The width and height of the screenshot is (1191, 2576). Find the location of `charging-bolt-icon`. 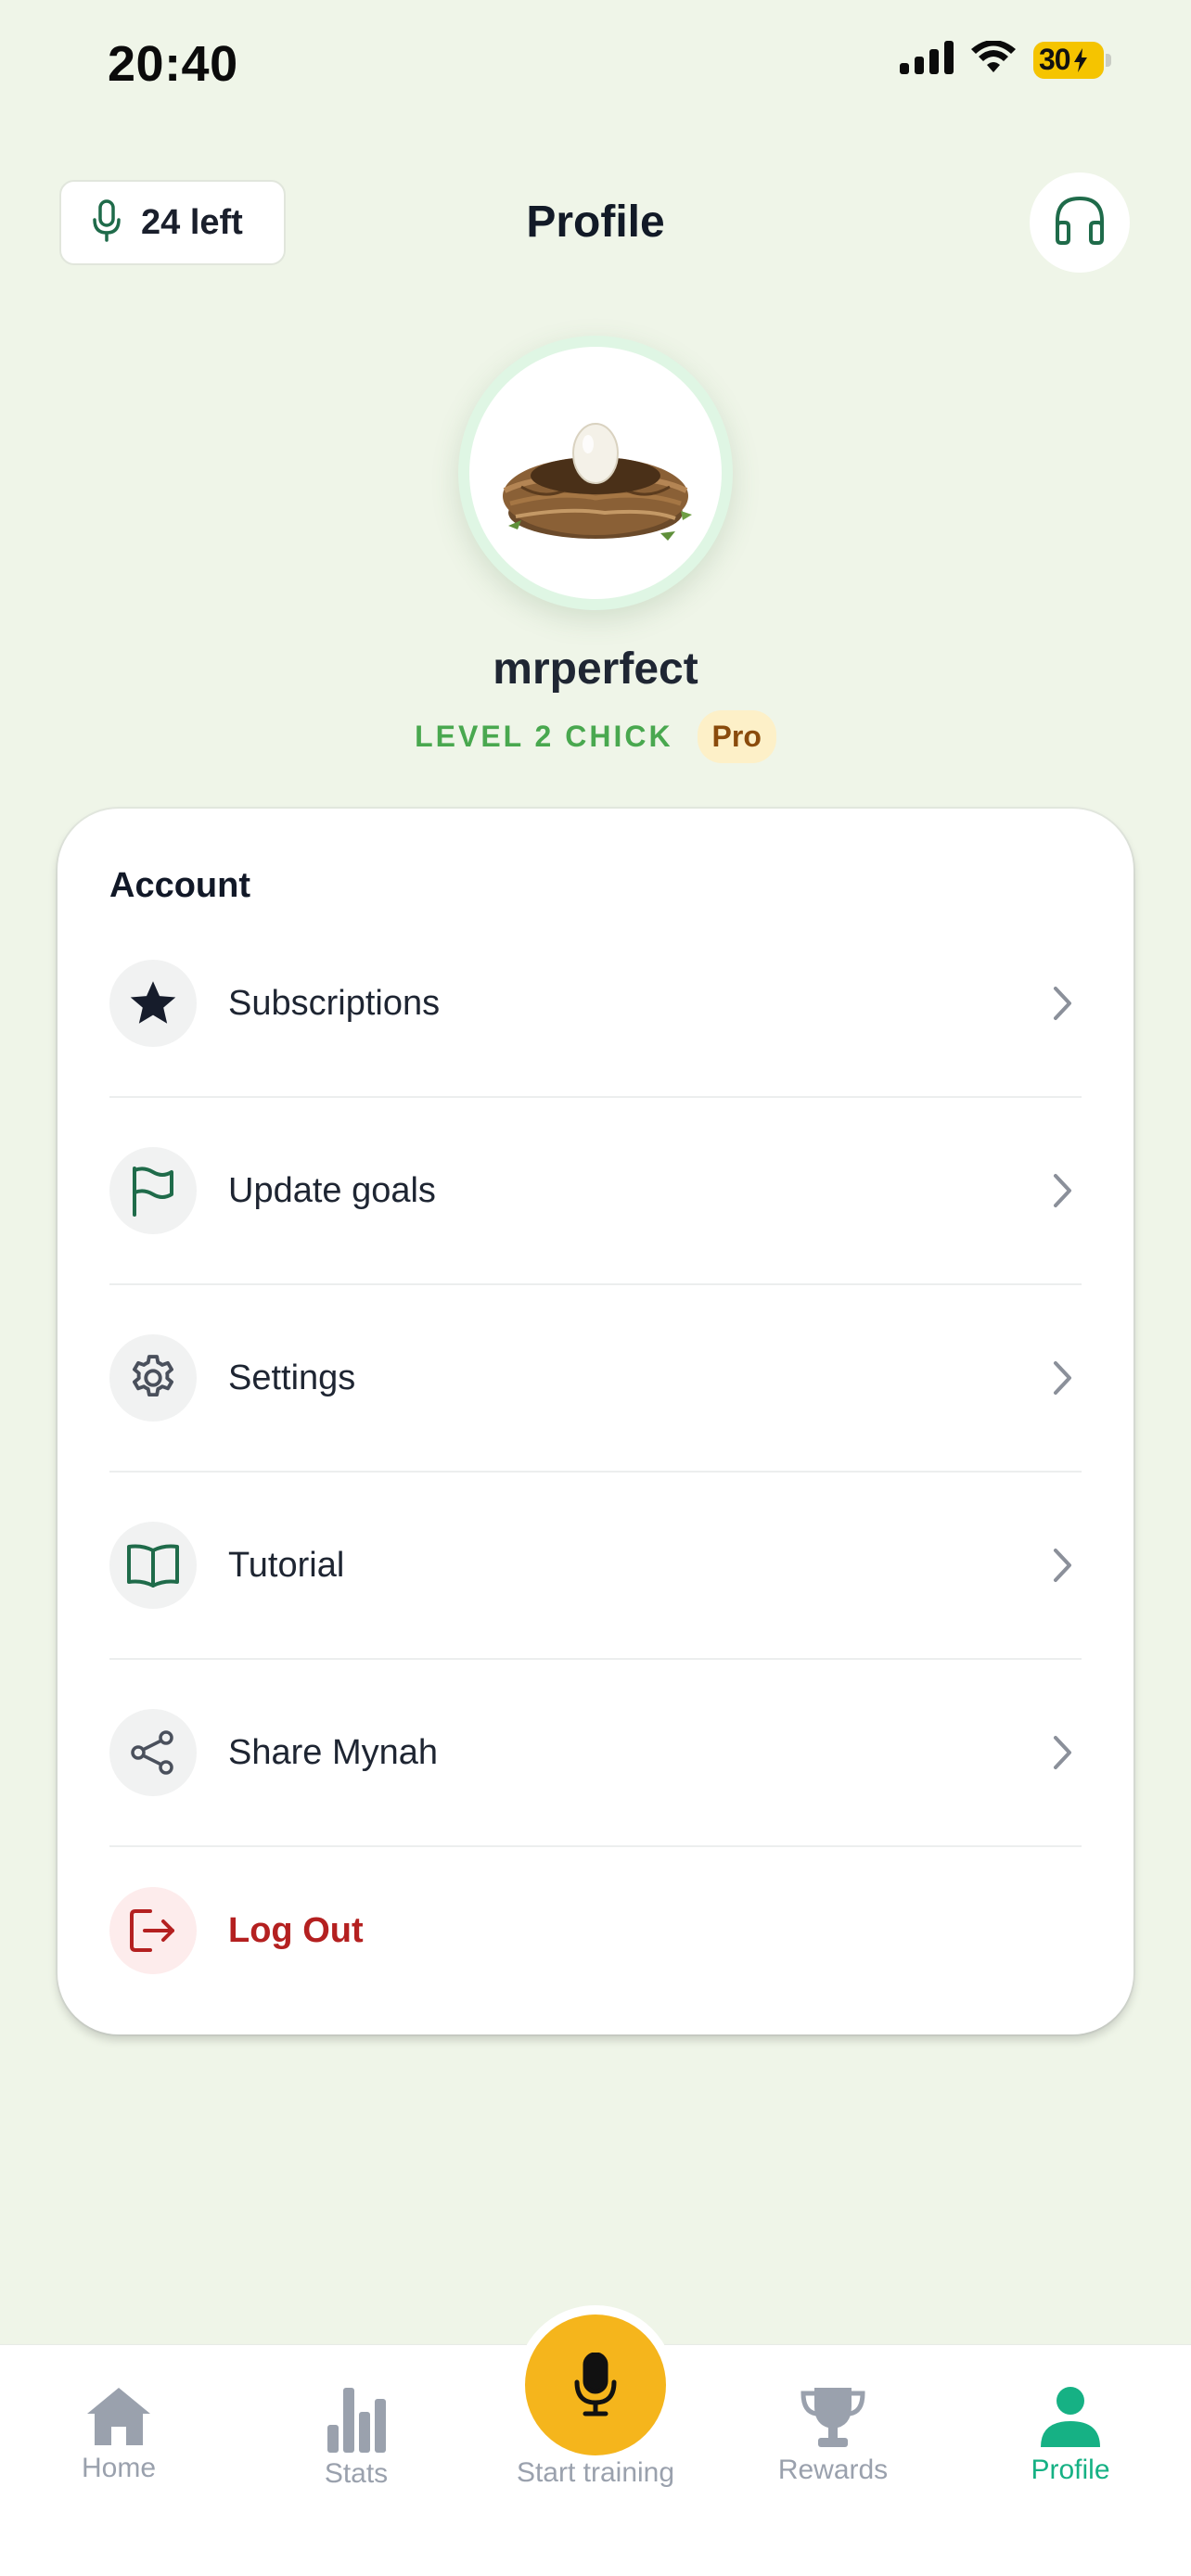

charging-bolt-icon is located at coordinates (1080, 59).